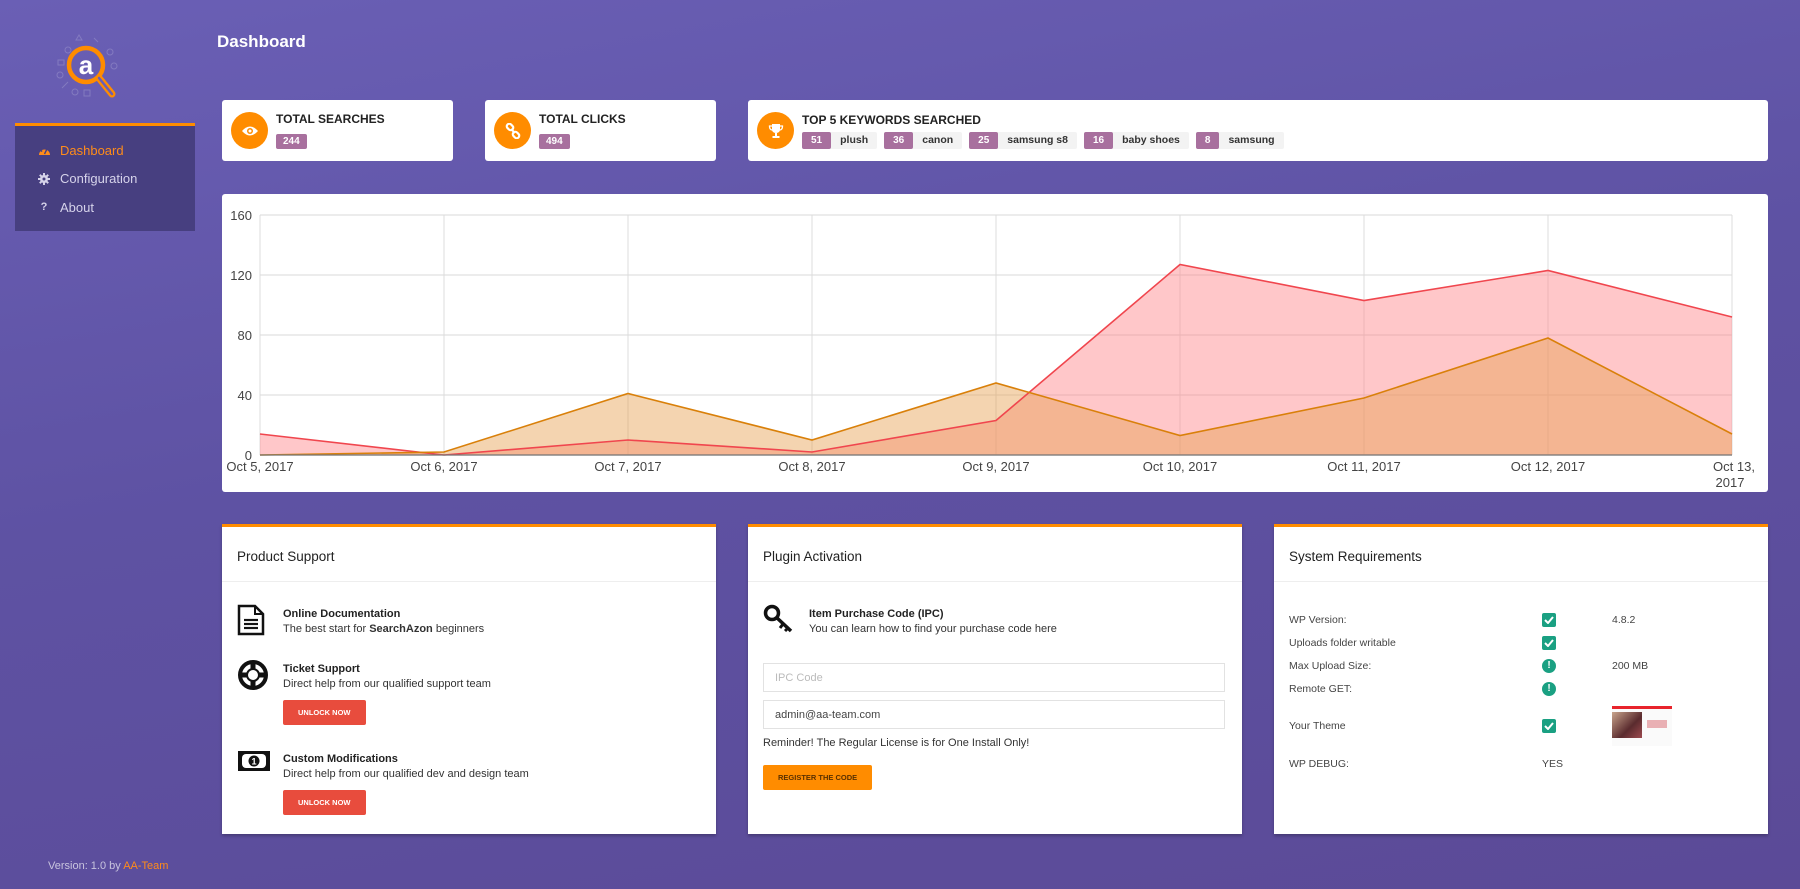 Image resolution: width=1800 pixels, height=889 pixels. Describe the element at coordinates (241, 275) in the screenshot. I see `y-tick-label: 120` at that location.